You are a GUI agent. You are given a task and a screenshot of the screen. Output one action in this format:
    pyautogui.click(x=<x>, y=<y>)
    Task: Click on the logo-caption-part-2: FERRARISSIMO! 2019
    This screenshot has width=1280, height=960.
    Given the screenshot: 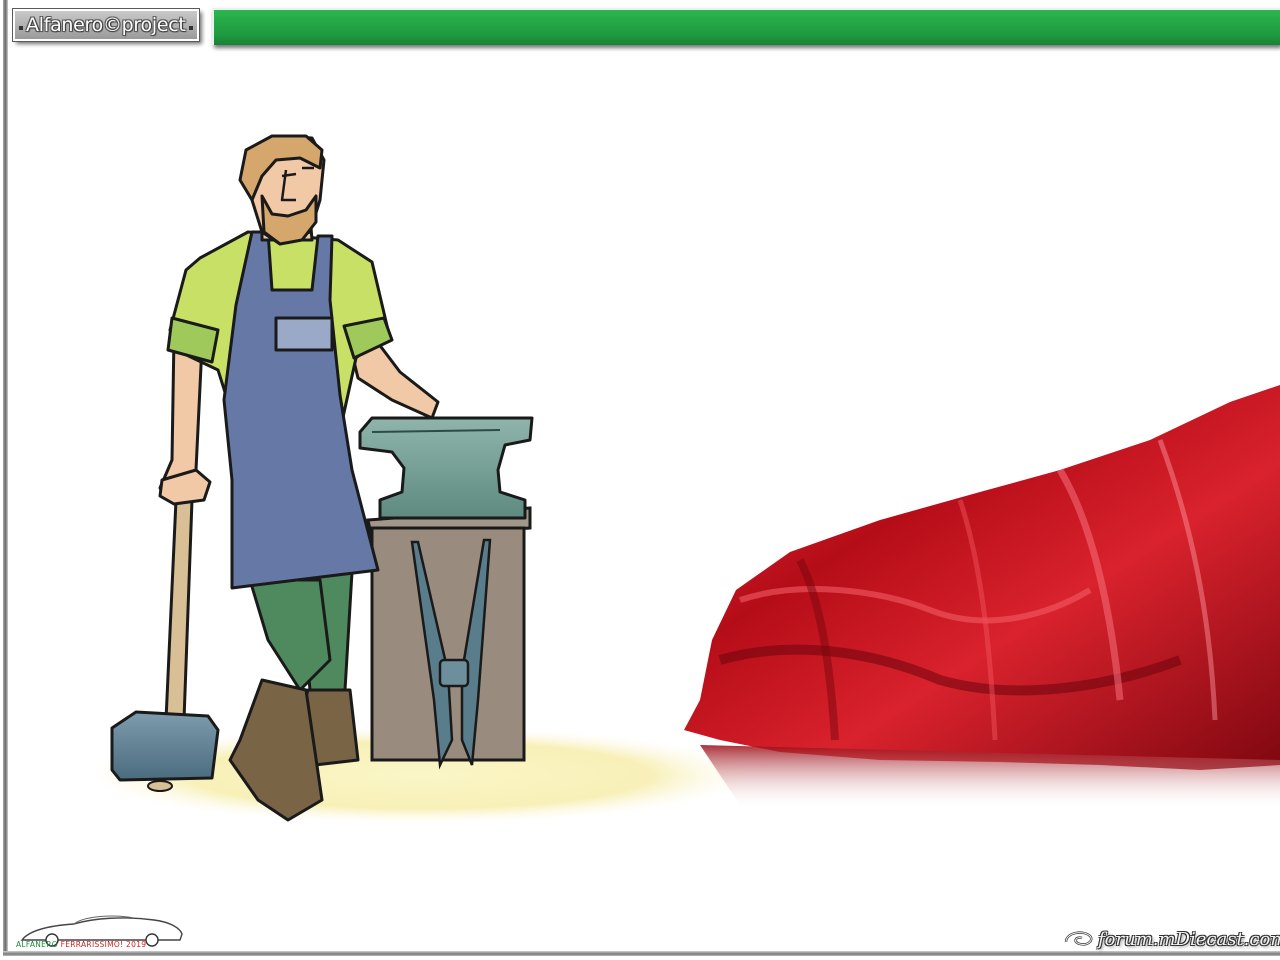 What is the action you would take?
    pyautogui.click(x=103, y=944)
    